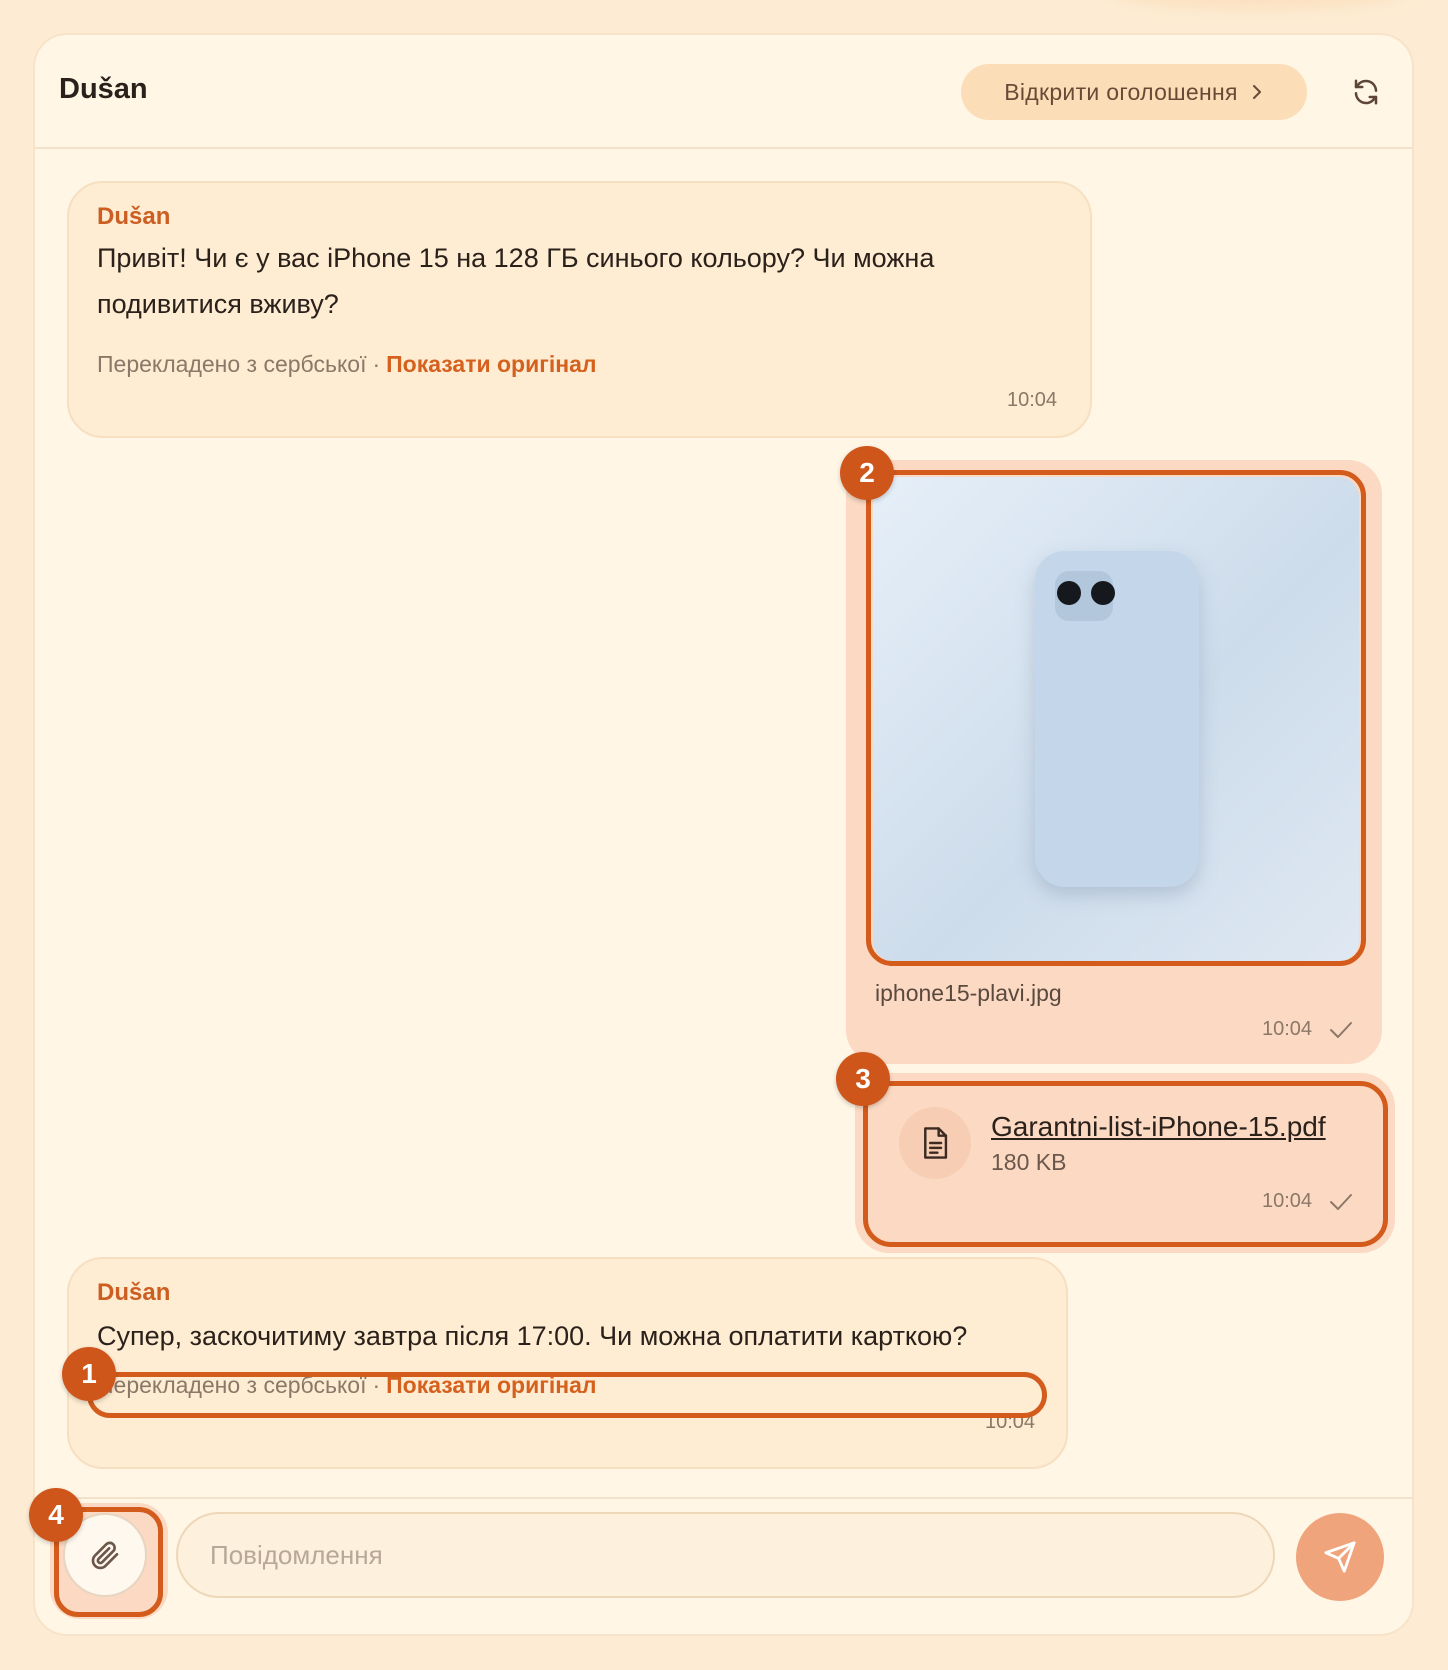 The image size is (1448, 1670). I want to click on message-text-line: подивитися вживу?, so click(218, 304).